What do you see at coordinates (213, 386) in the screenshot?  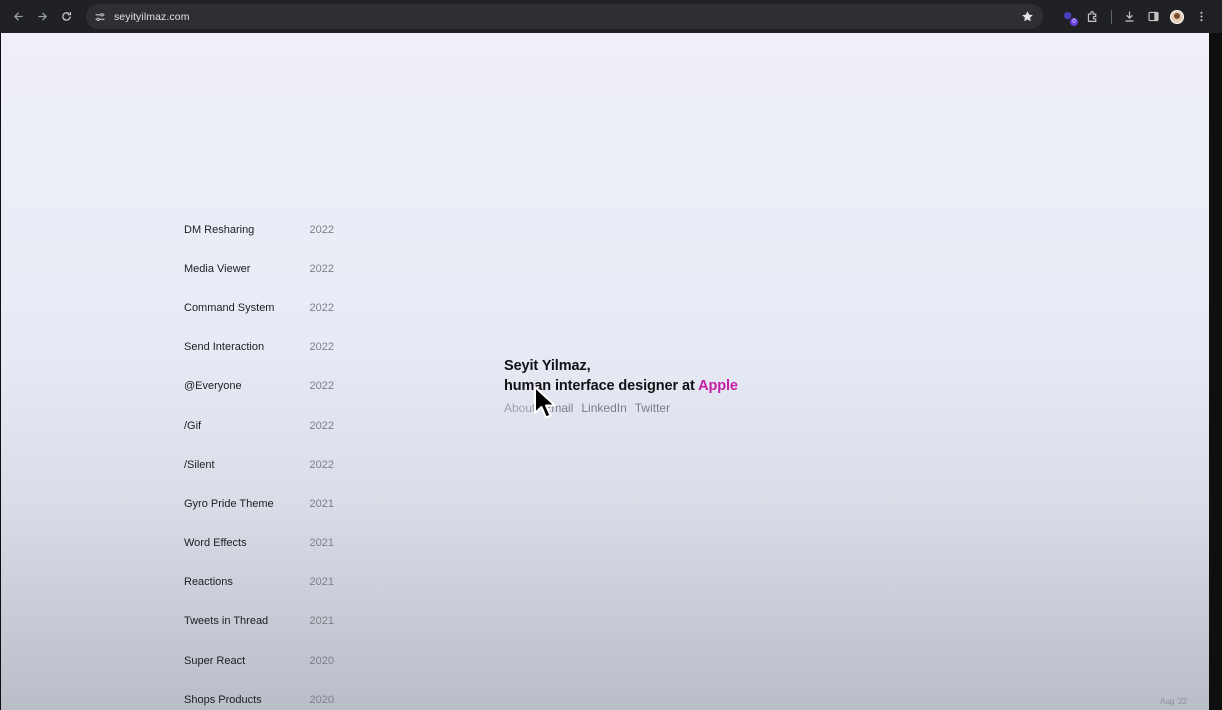 I see `project-name: @Everyone` at bounding box center [213, 386].